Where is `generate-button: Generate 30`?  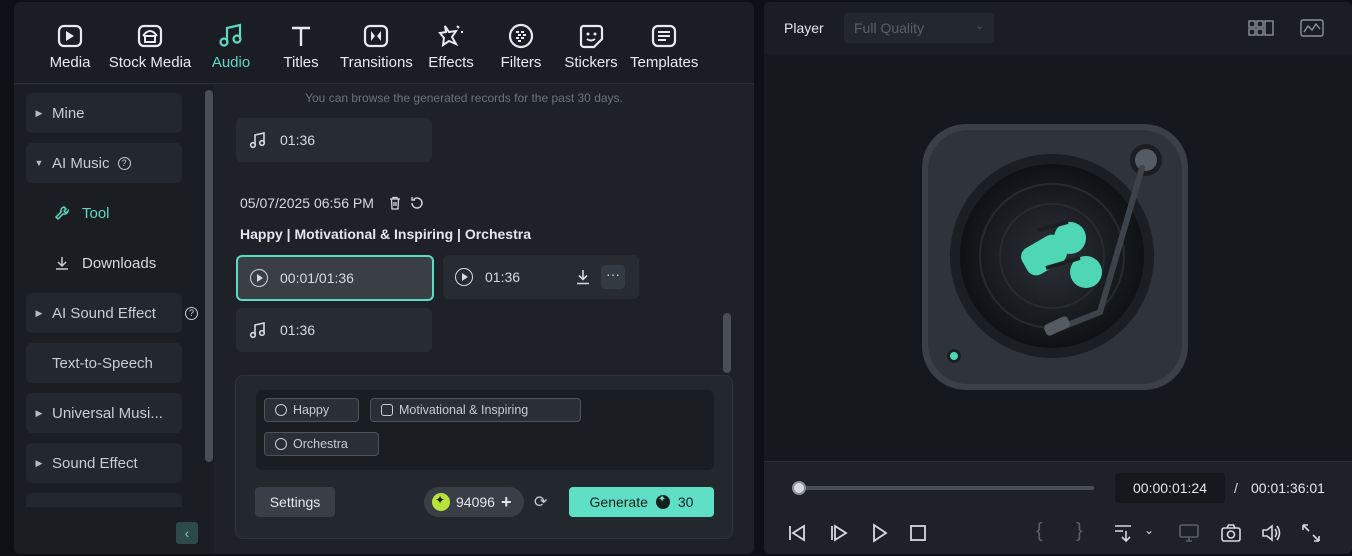
generate-button: Generate 30 is located at coordinates (641, 502).